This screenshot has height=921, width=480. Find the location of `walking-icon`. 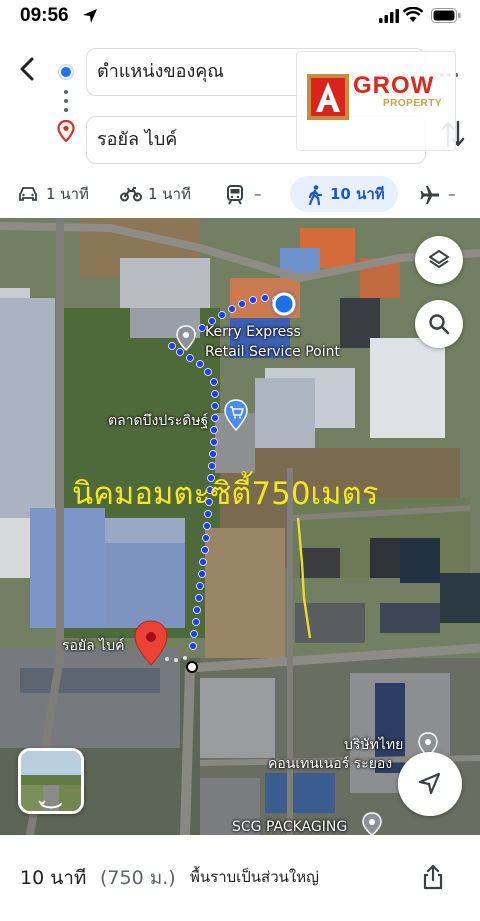

walking-icon is located at coordinates (315, 195).